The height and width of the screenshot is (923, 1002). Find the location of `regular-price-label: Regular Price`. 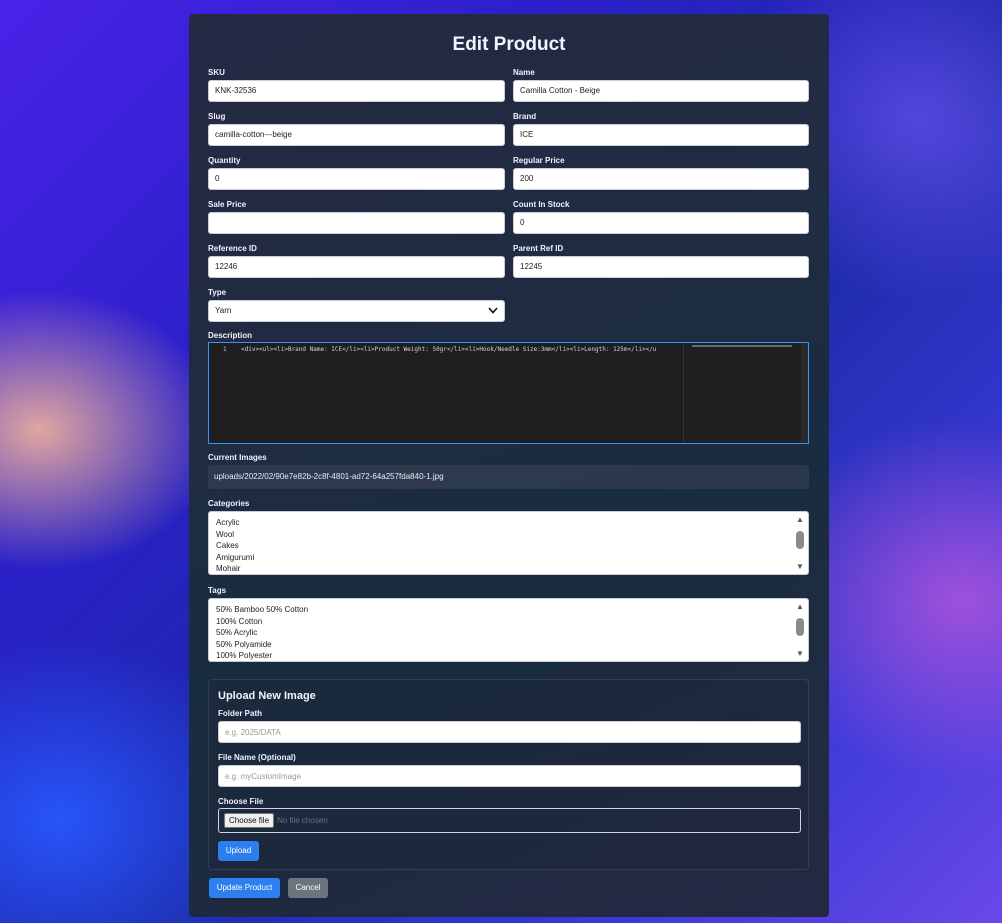

regular-price-label: Regular Price is located at coordinates (539, 160).